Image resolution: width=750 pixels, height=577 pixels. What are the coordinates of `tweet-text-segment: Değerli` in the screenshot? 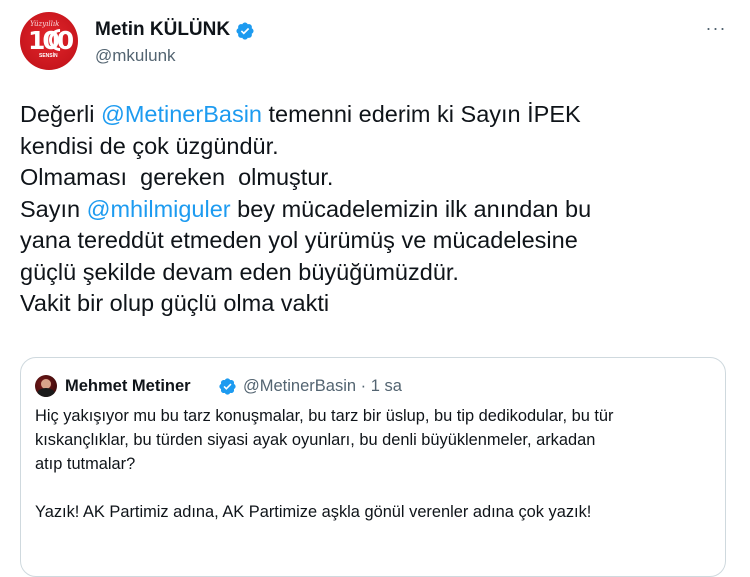 It's located at (60, 114).